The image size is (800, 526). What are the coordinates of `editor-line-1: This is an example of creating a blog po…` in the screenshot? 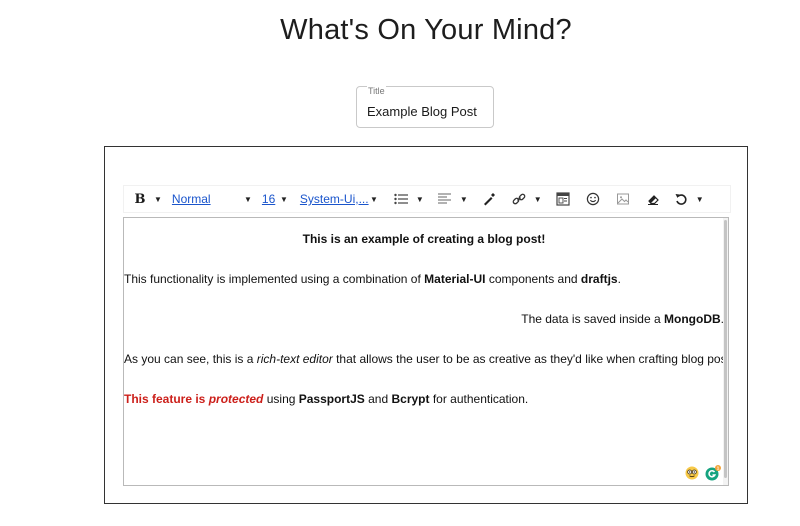 It's located at (424, 239).